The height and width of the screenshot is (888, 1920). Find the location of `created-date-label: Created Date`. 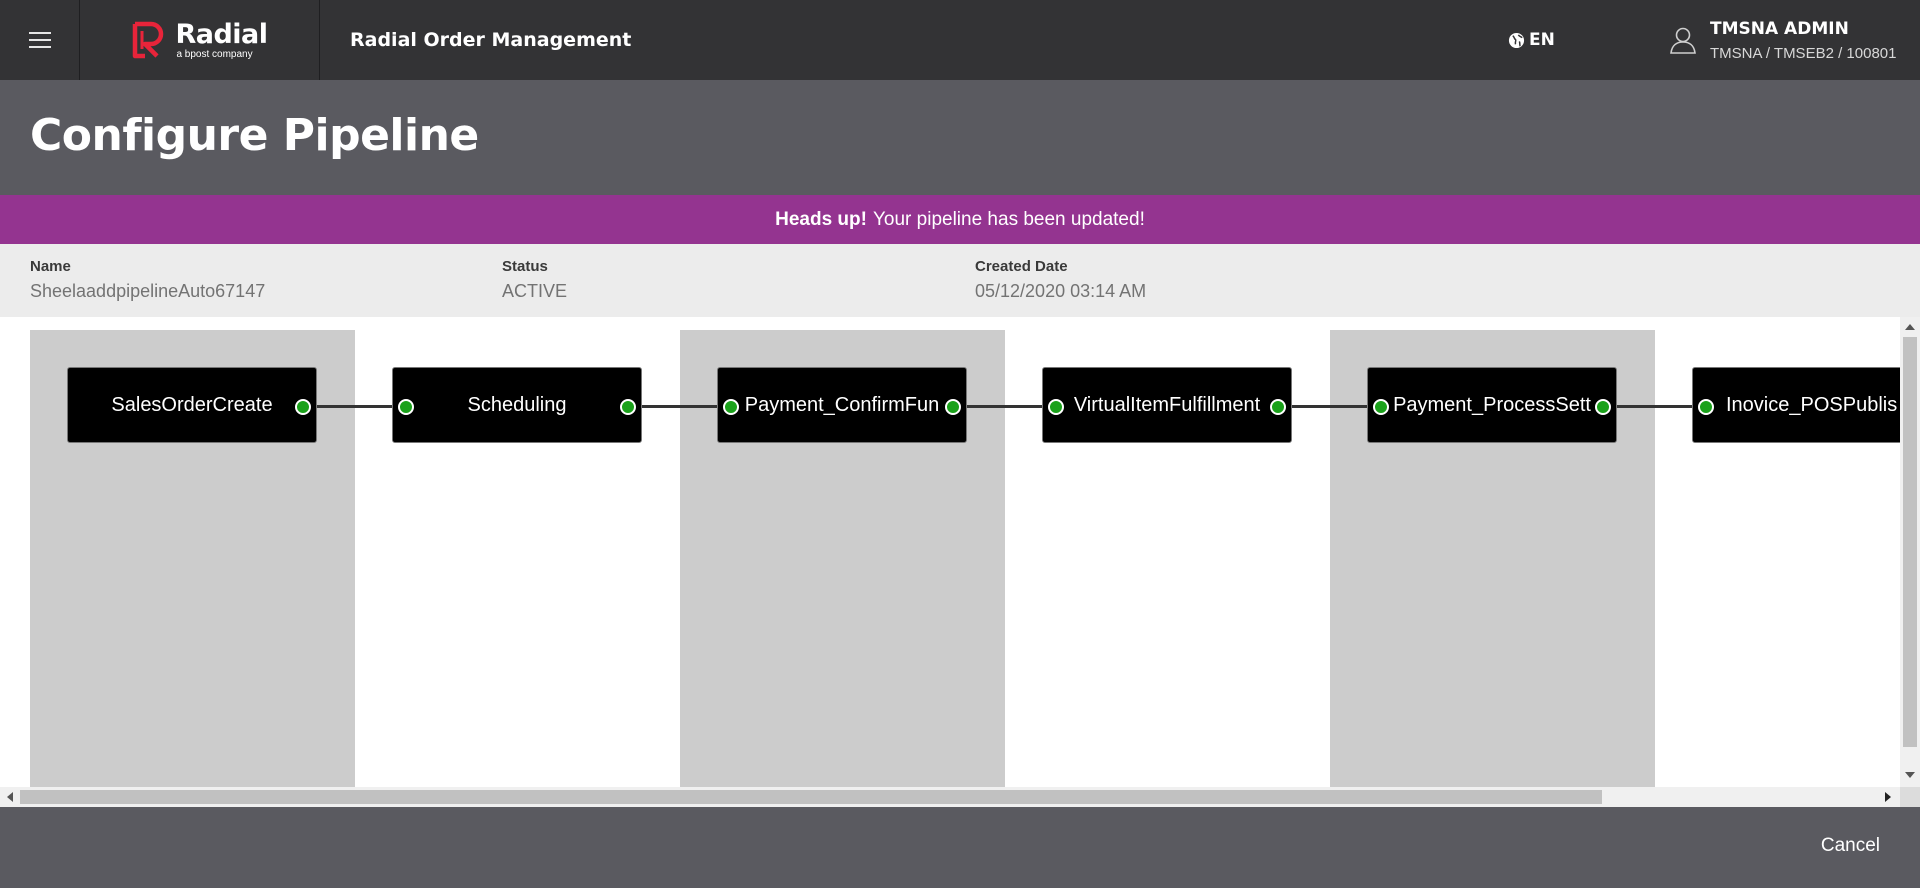

created-date-label: Created Date is located at coordinates (1021, 266).